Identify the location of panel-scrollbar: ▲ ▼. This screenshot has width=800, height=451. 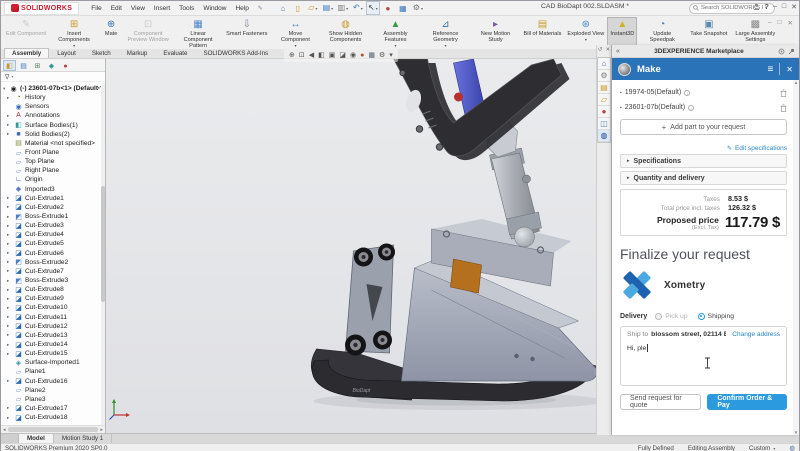
(796, 257).